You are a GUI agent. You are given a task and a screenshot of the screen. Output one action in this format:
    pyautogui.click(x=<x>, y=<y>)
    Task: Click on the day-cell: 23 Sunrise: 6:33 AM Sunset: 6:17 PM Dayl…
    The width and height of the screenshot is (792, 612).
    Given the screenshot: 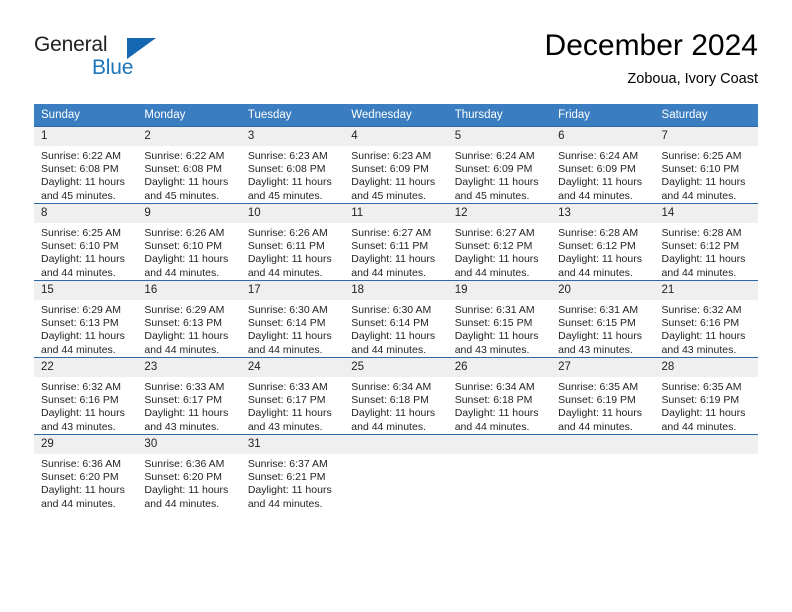 What is the action you would take?
    pyautogui.click(x=189, y=396)
    